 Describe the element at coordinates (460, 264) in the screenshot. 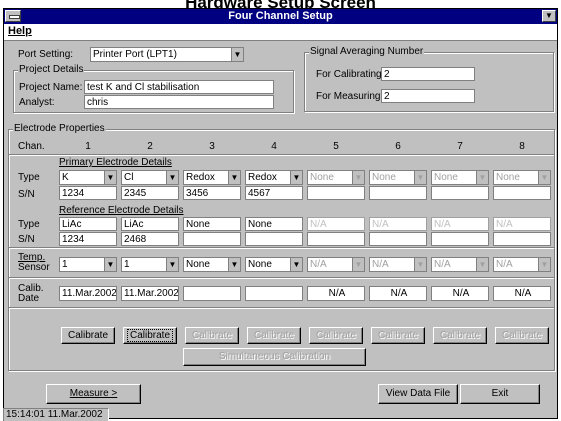

I see `temp-sensor-select-7: N/A ▼` at that location.